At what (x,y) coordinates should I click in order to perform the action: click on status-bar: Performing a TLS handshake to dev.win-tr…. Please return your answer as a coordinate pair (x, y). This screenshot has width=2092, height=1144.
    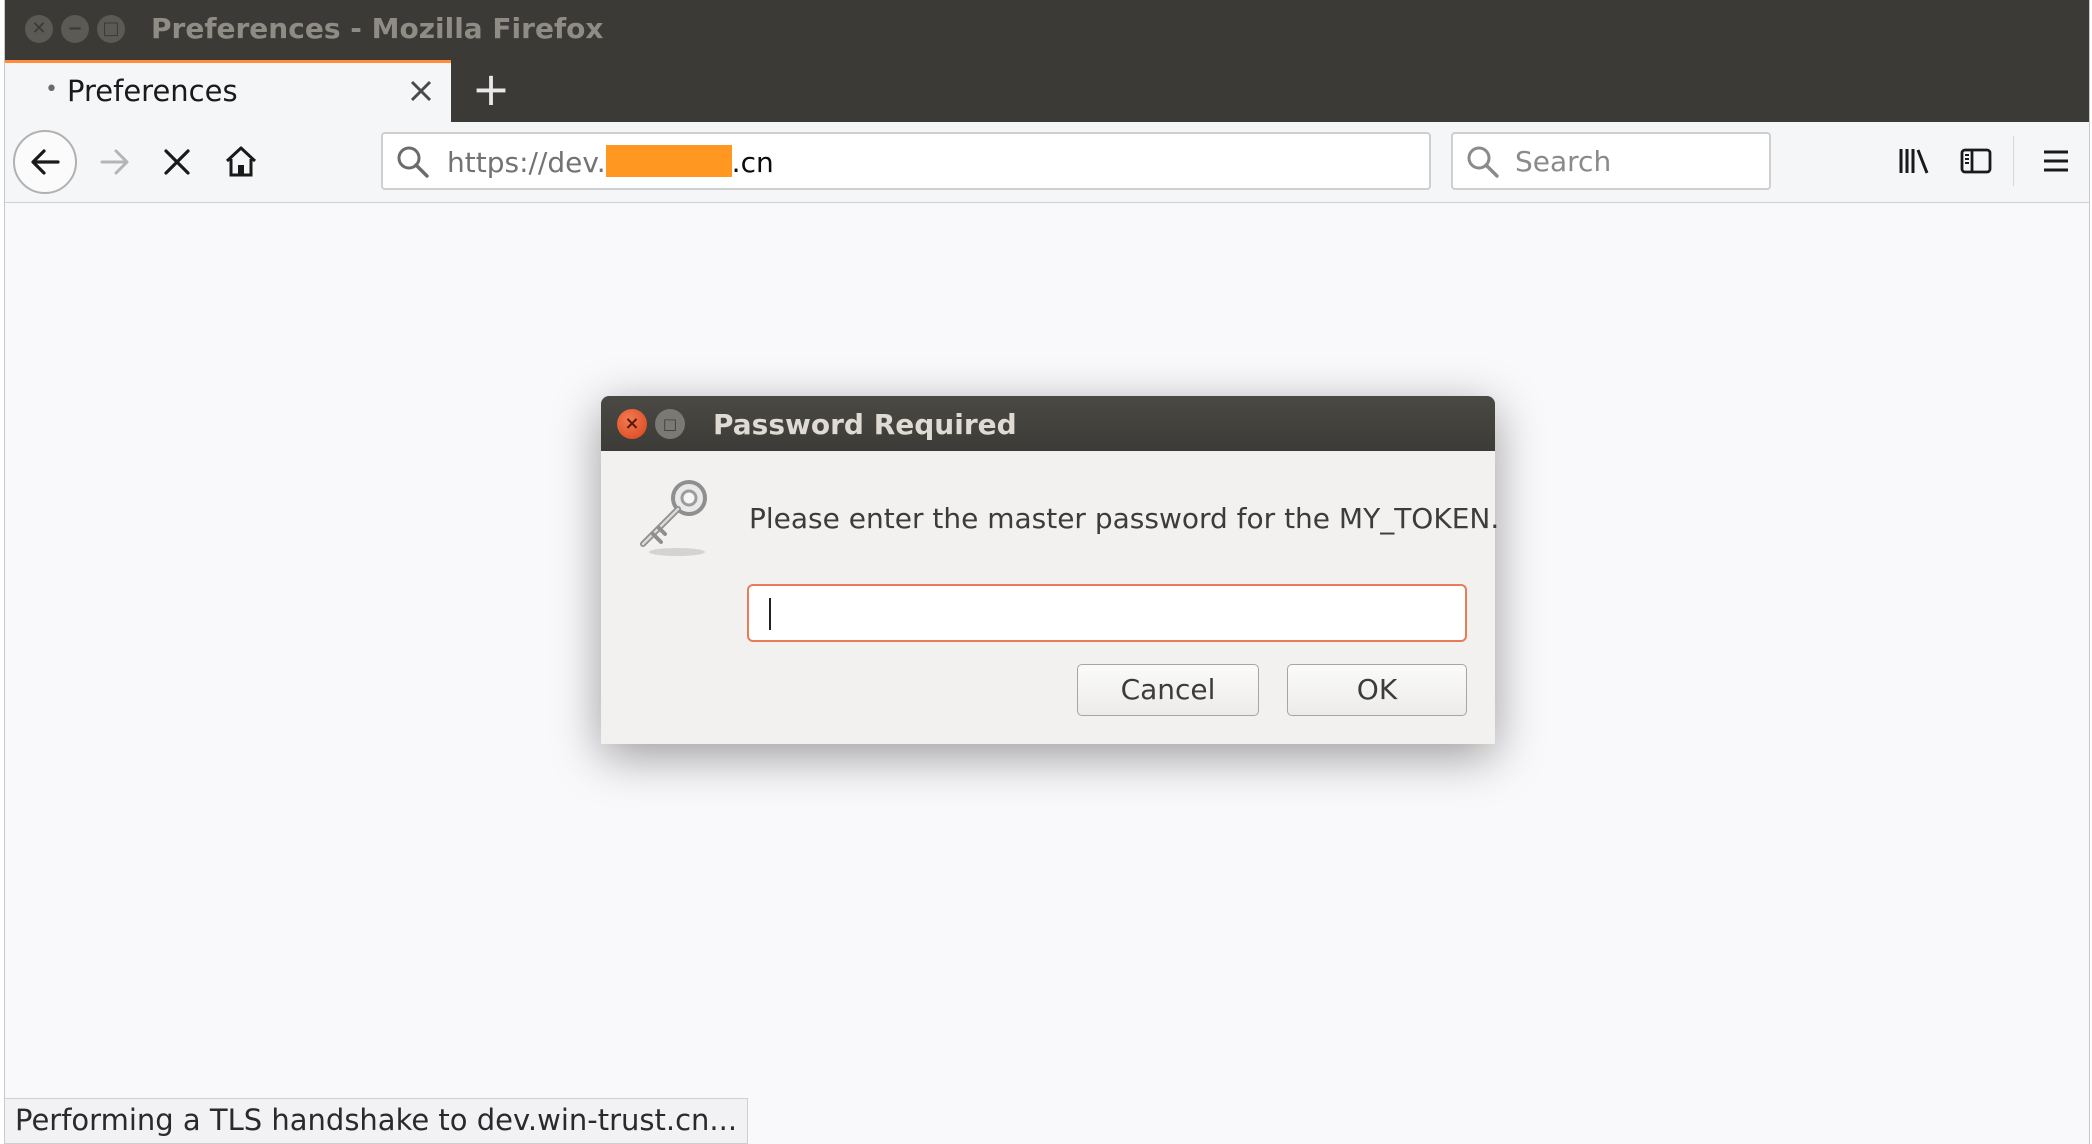
    Looking at the image, I should click on (377, 1121).